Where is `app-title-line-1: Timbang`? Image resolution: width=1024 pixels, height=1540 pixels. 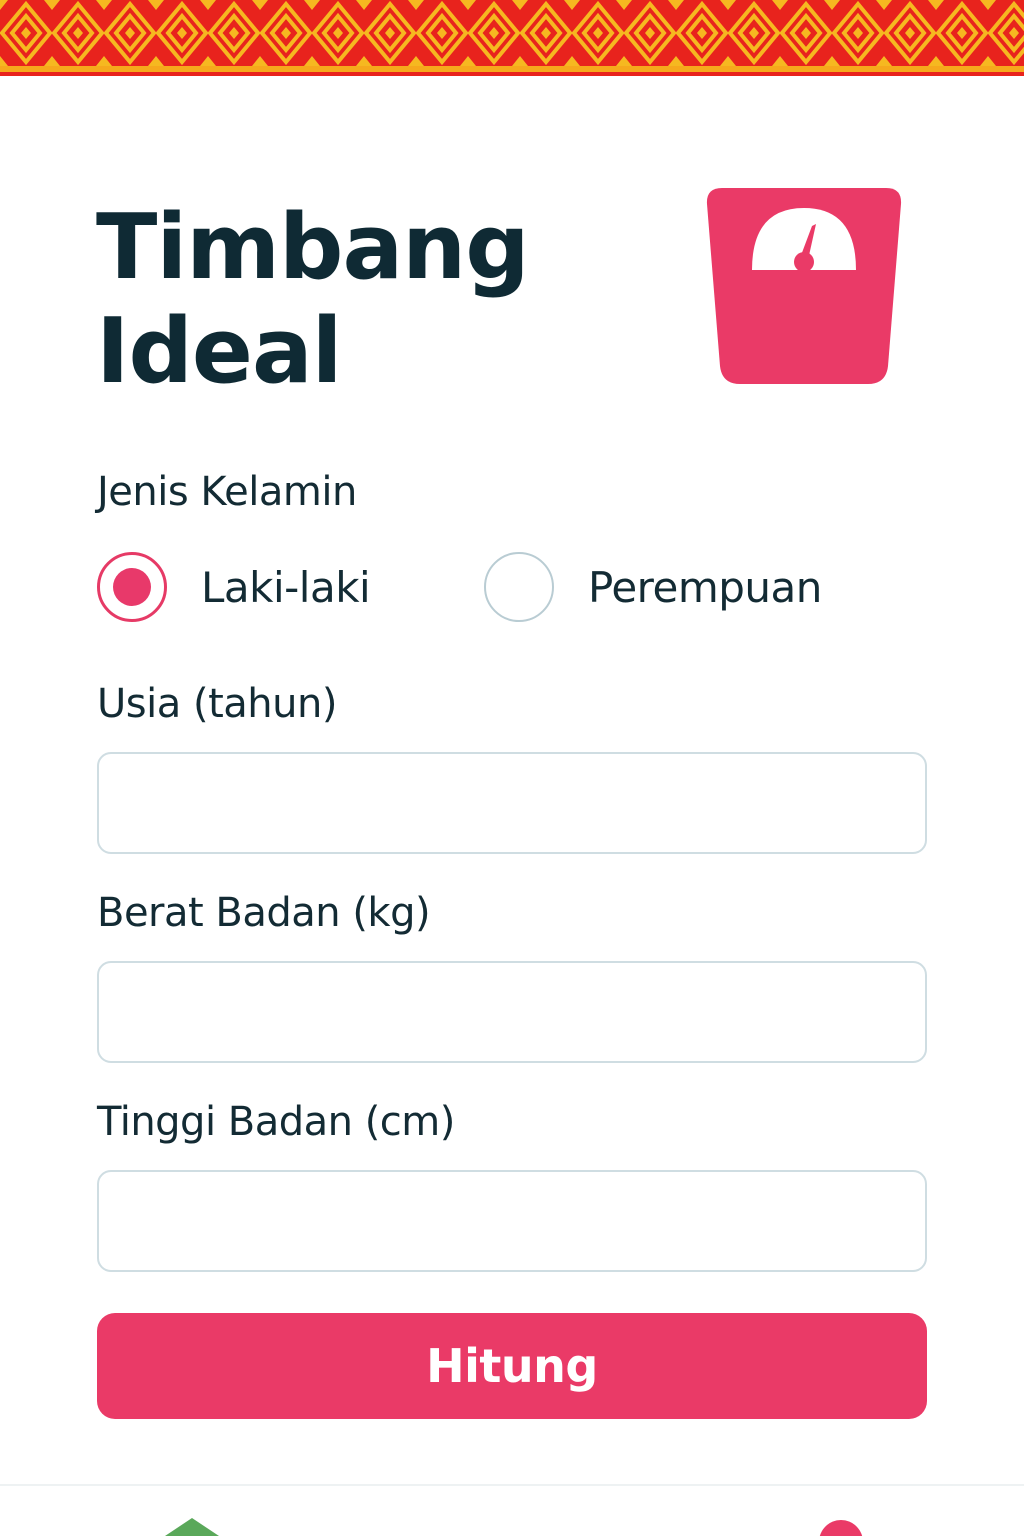
app-title-line-1: Timbang is located at coordinates (313, 247).